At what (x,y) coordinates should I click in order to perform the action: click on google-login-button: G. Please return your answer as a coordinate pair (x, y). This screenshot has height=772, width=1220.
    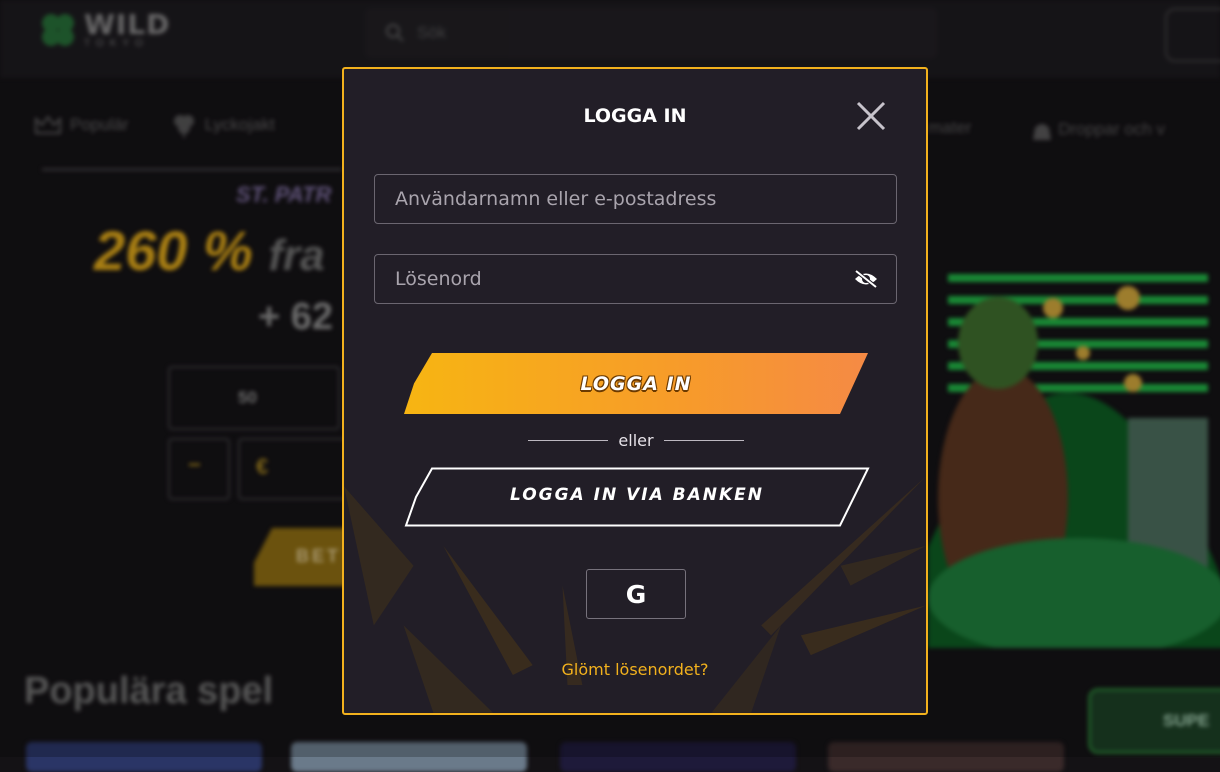
    Looking at the image, I should click on (636, 594).